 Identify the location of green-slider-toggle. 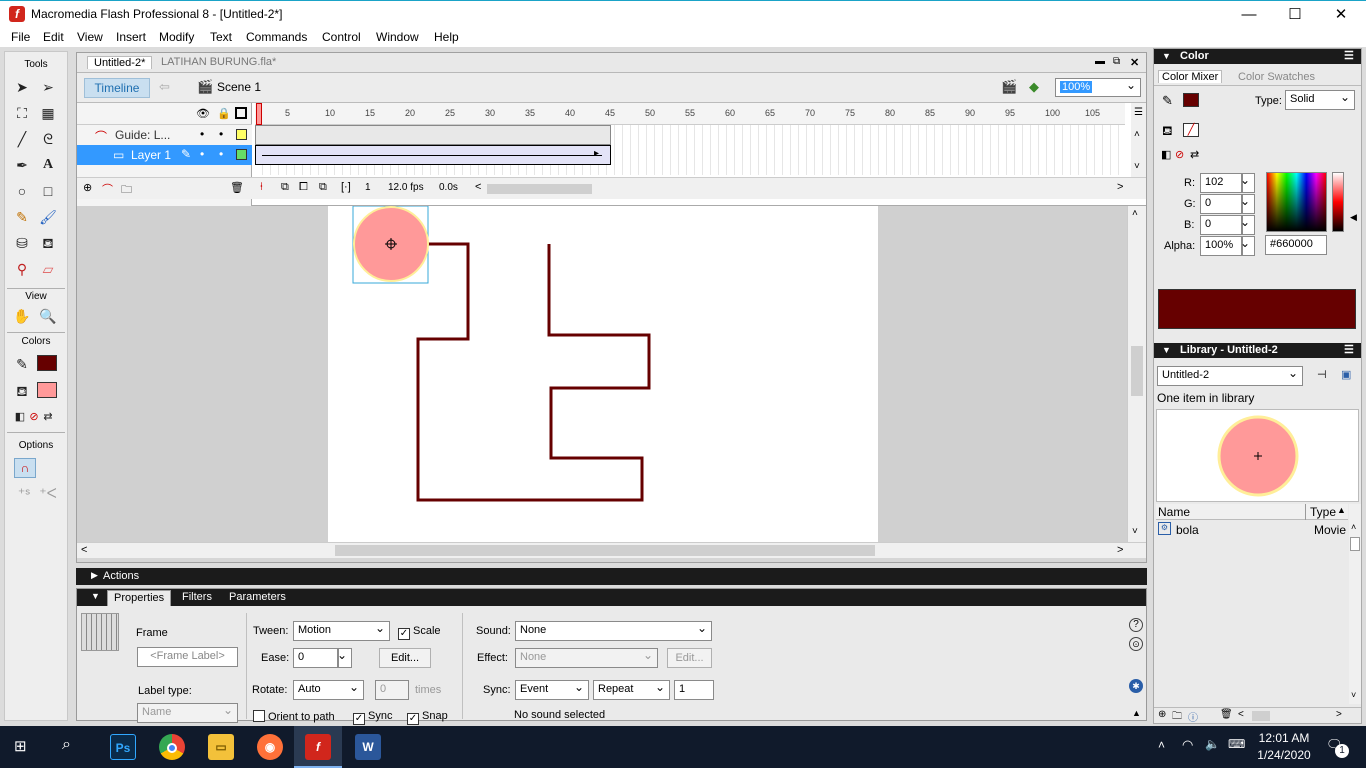
(1247, 204).